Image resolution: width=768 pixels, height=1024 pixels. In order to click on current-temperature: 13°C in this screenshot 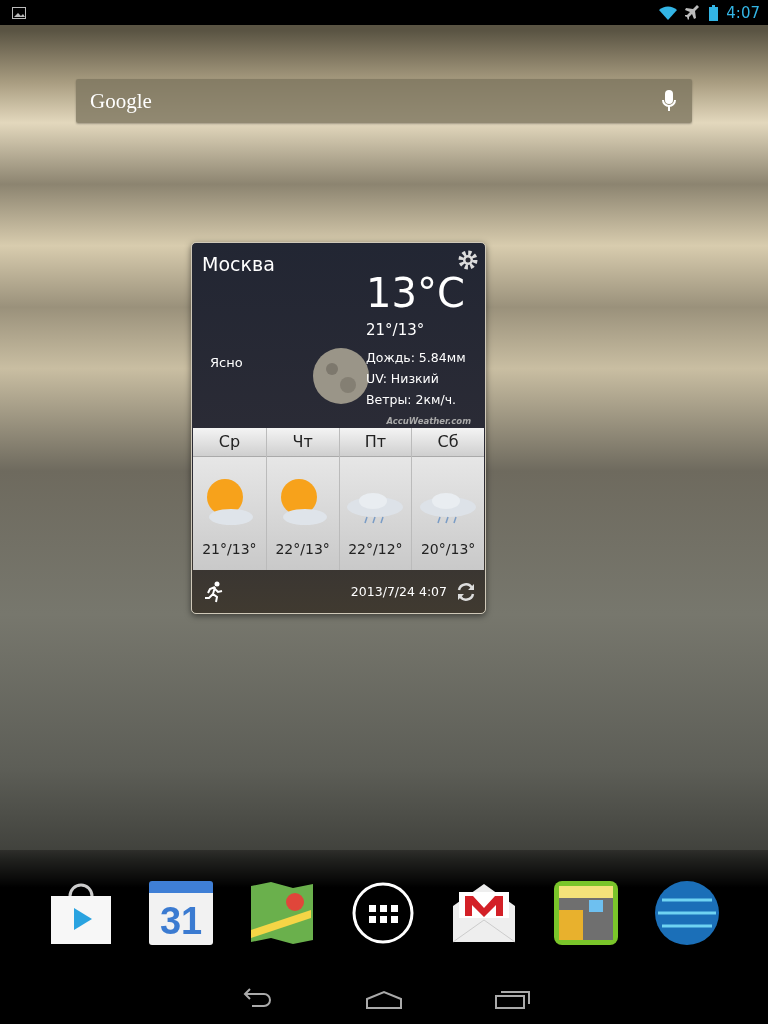, I will do `click(416, 293)`.